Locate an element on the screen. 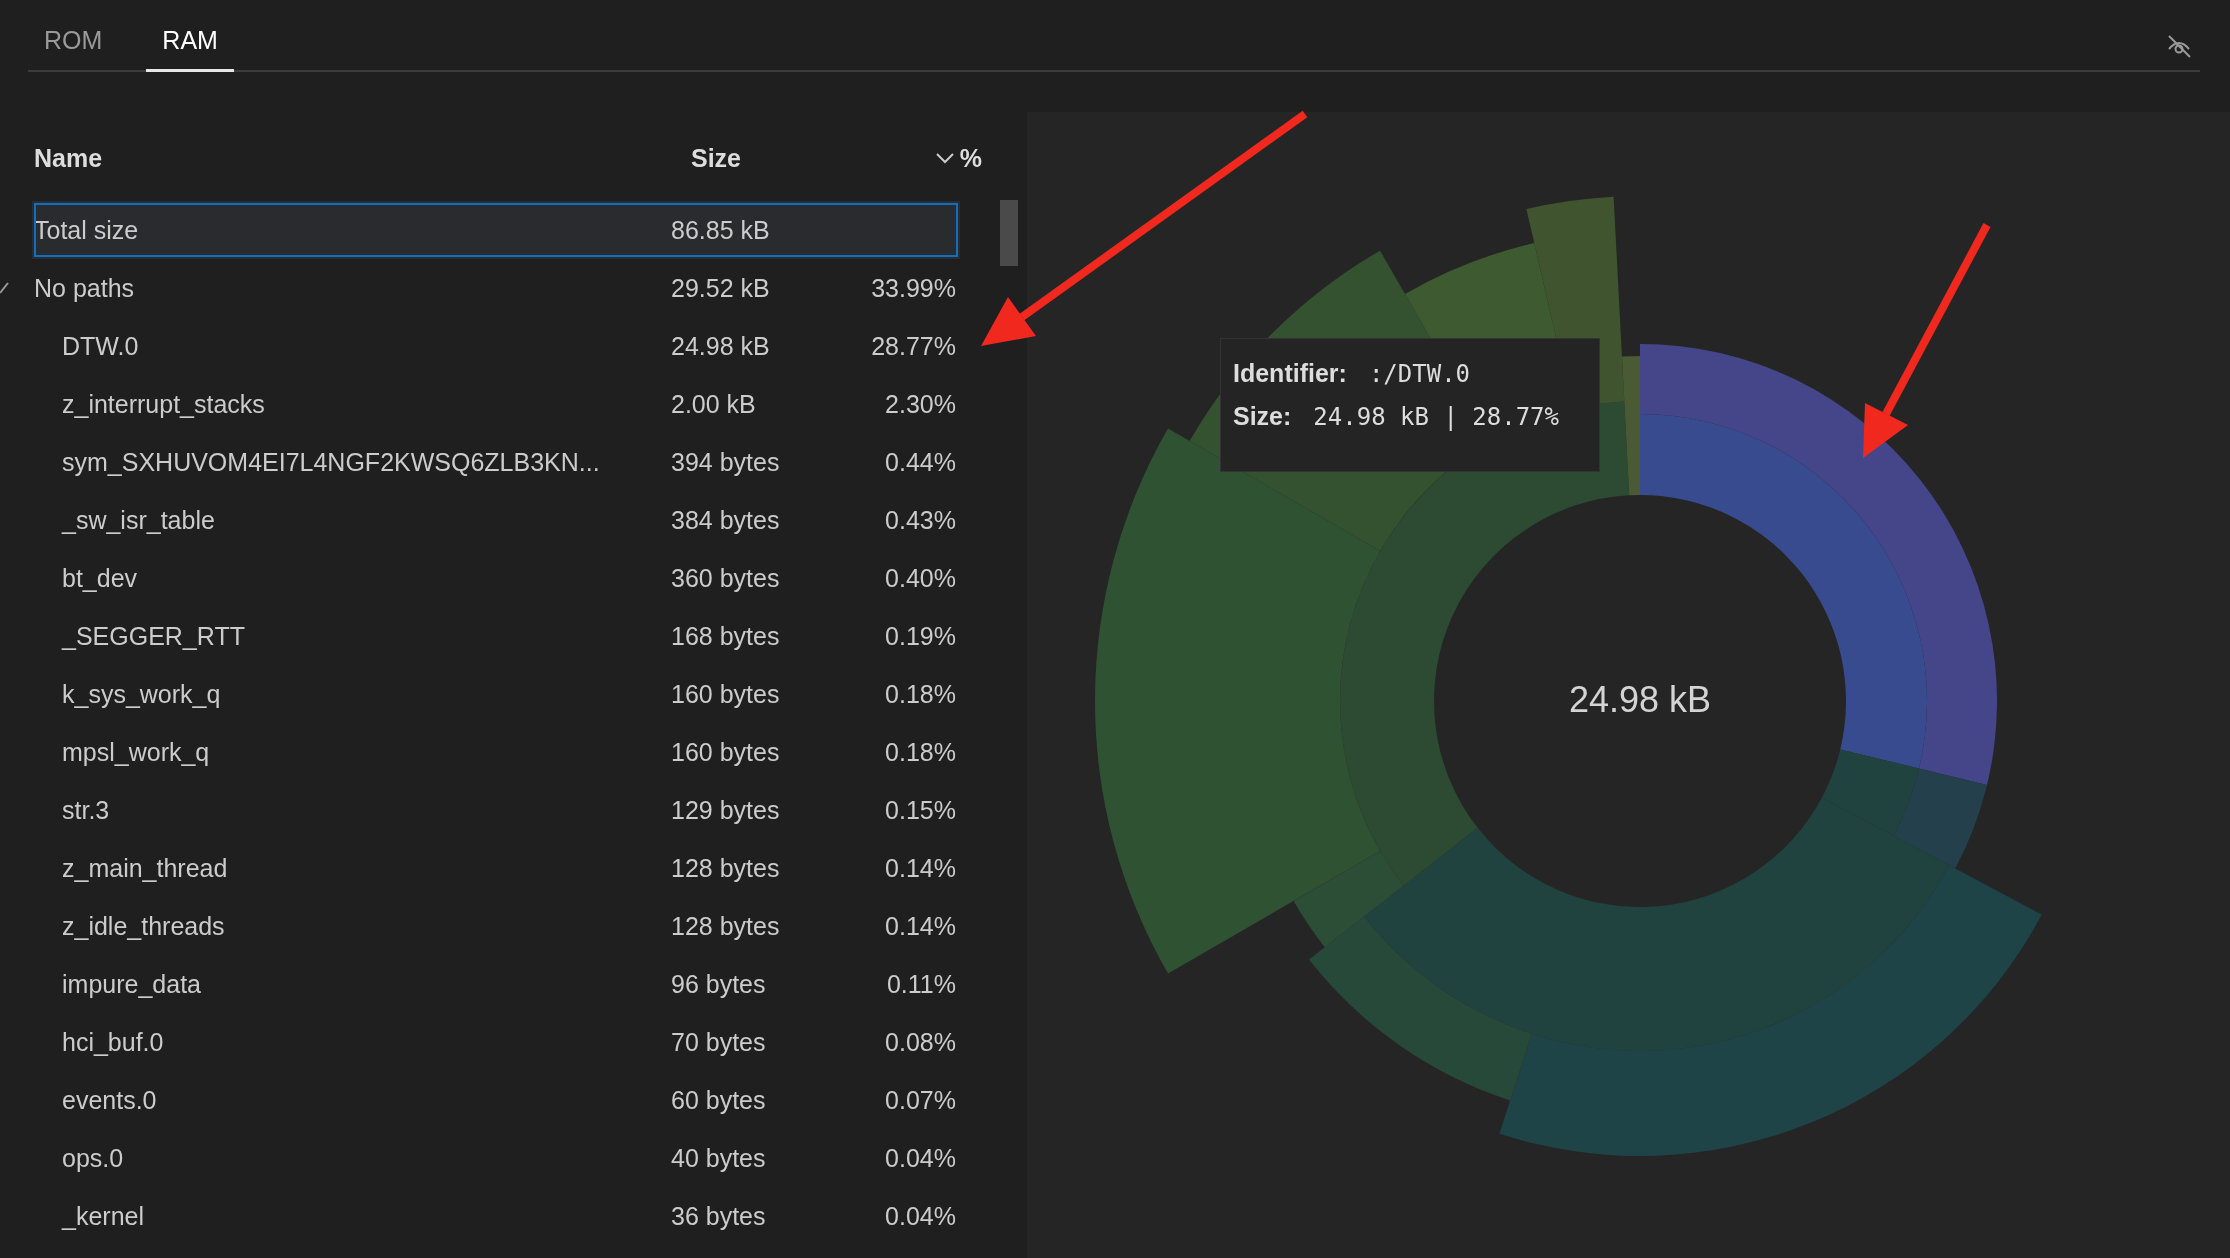 Image resolution: width=2230 pixels, height=1258 pixels. size-value: 86.85 kB is located at coordinates (721, 230).